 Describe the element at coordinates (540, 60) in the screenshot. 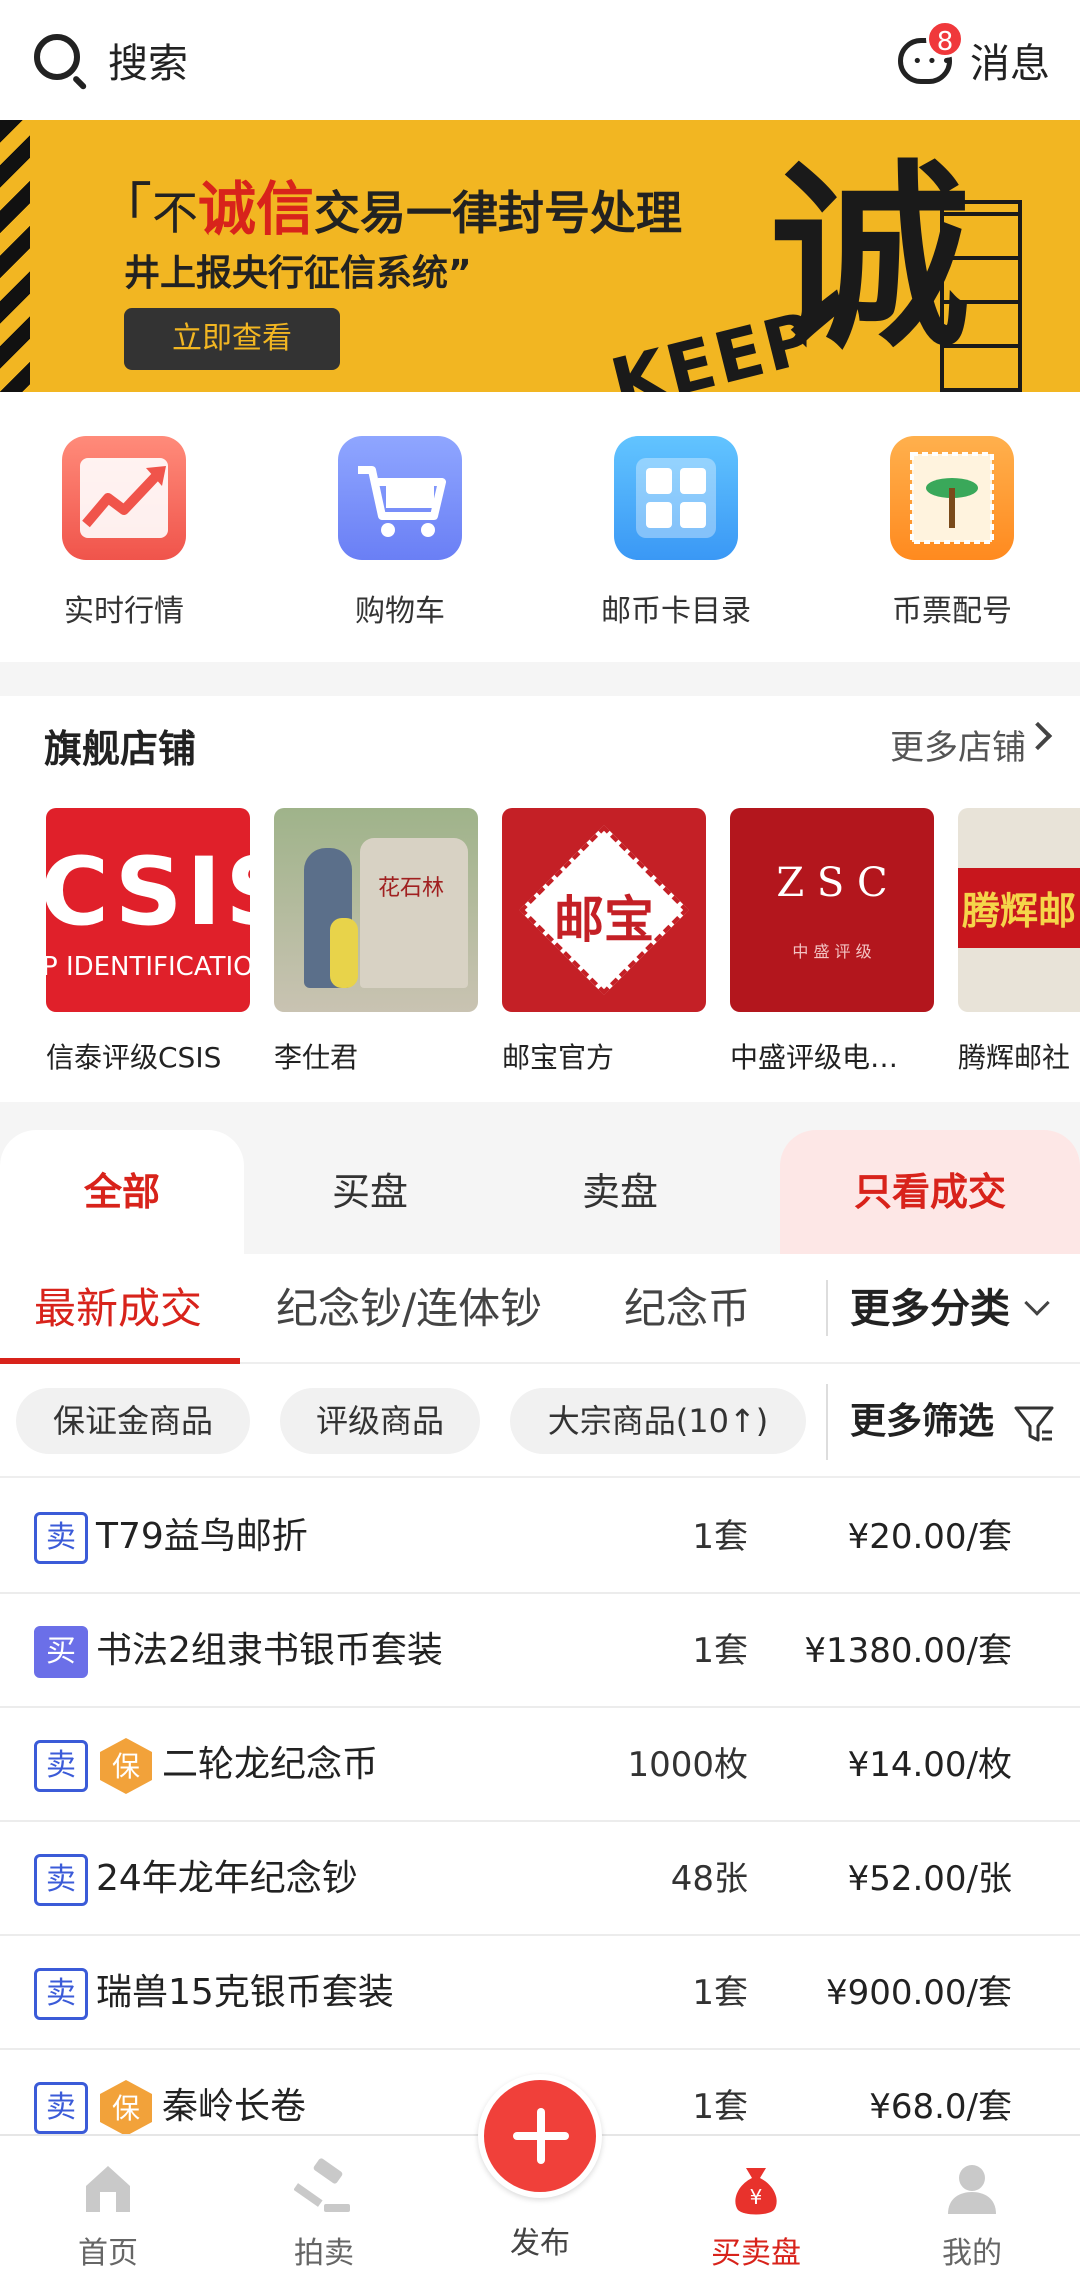

I see `top-bar: 搜索 ••• 8 消息` at that location.